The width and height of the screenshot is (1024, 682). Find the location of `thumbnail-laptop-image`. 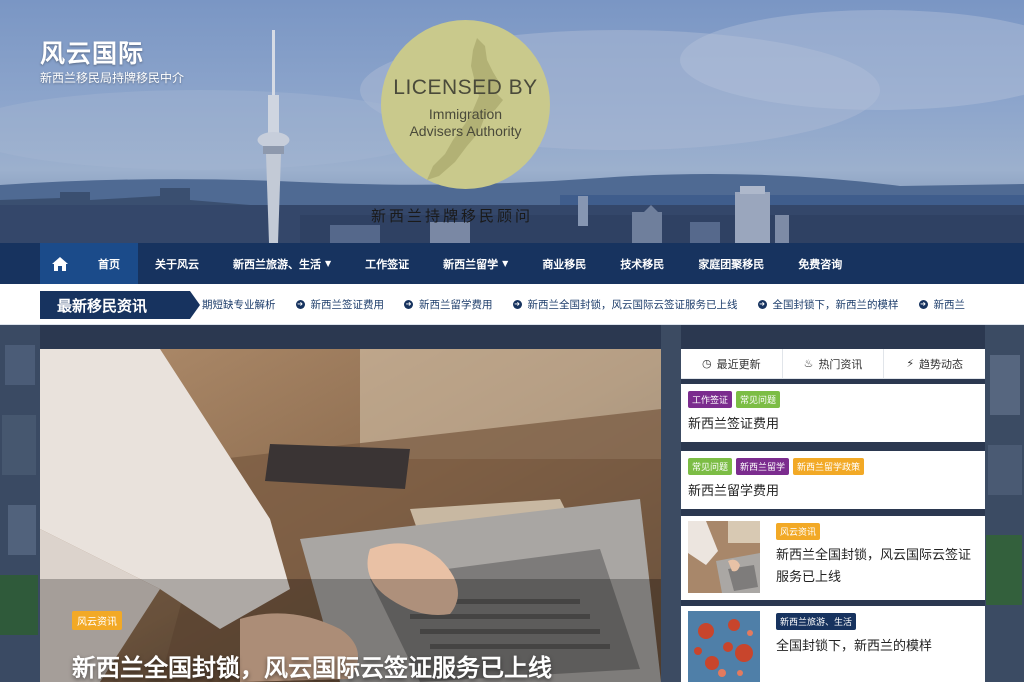

thumbnail-laptop-image is located at coordinates (724, 557).